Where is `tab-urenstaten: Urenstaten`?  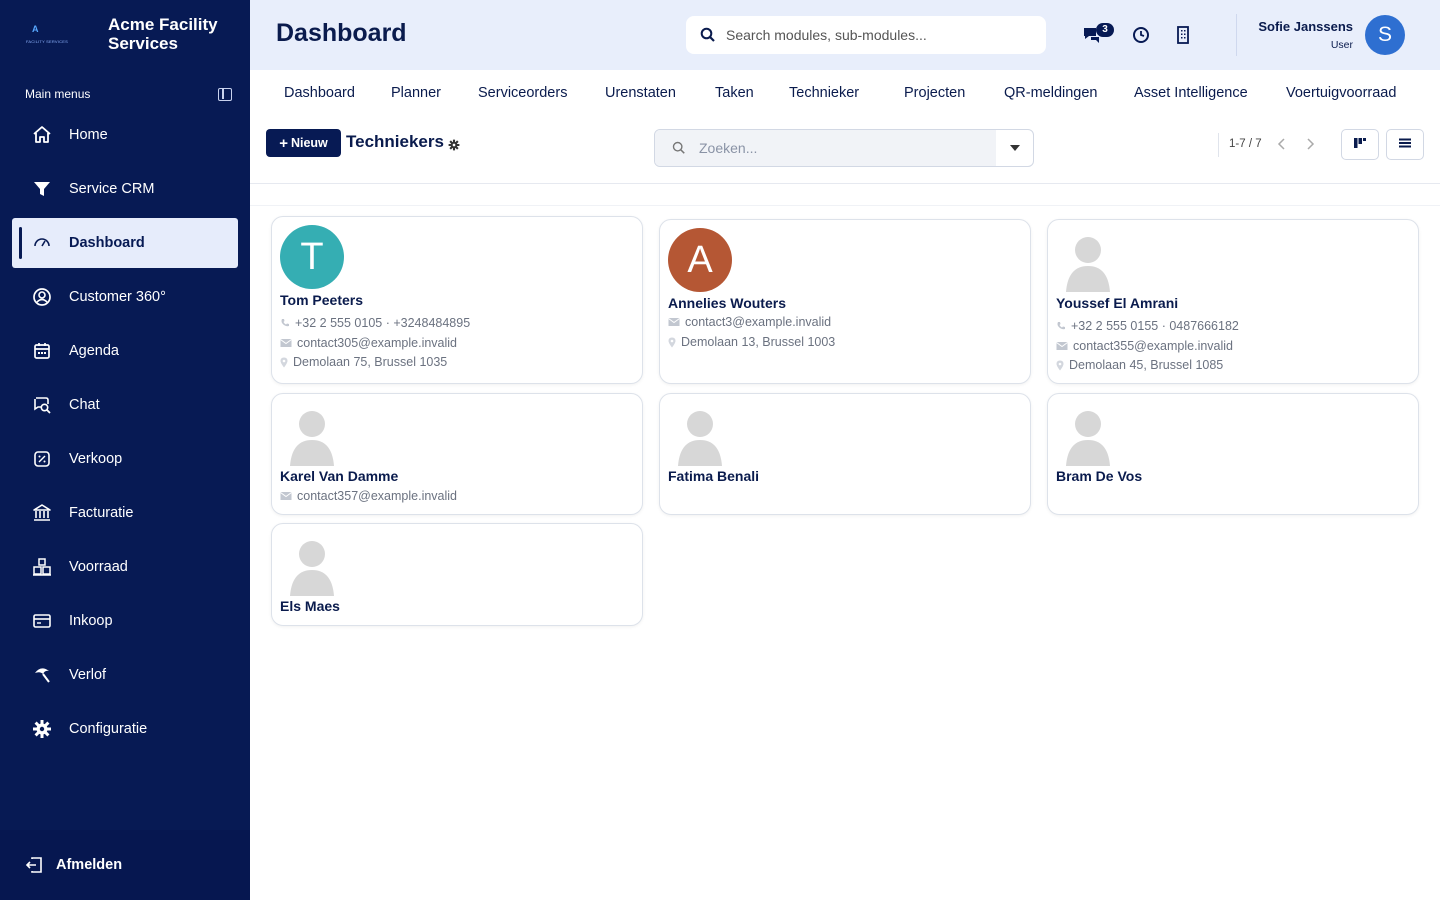
tab-urenstaten: Urenstaten is located at coordinates (640, 93).